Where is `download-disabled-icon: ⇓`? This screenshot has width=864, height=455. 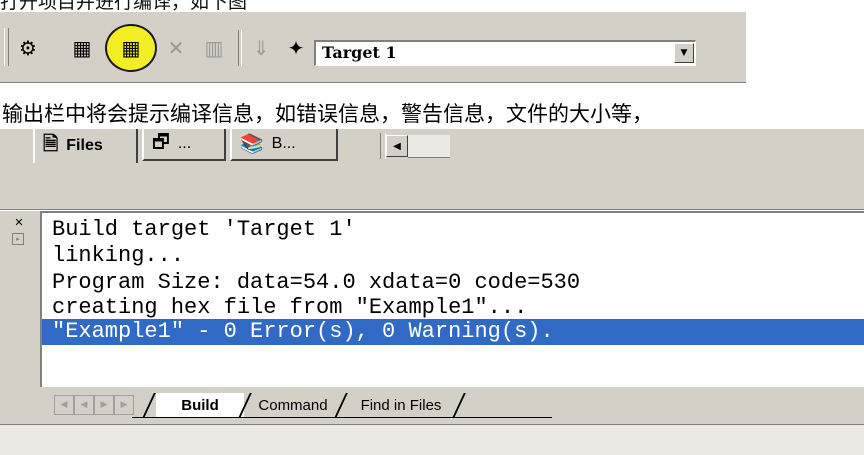
download-disabled-icon: ⇓ is located at coordinates (261, 48).